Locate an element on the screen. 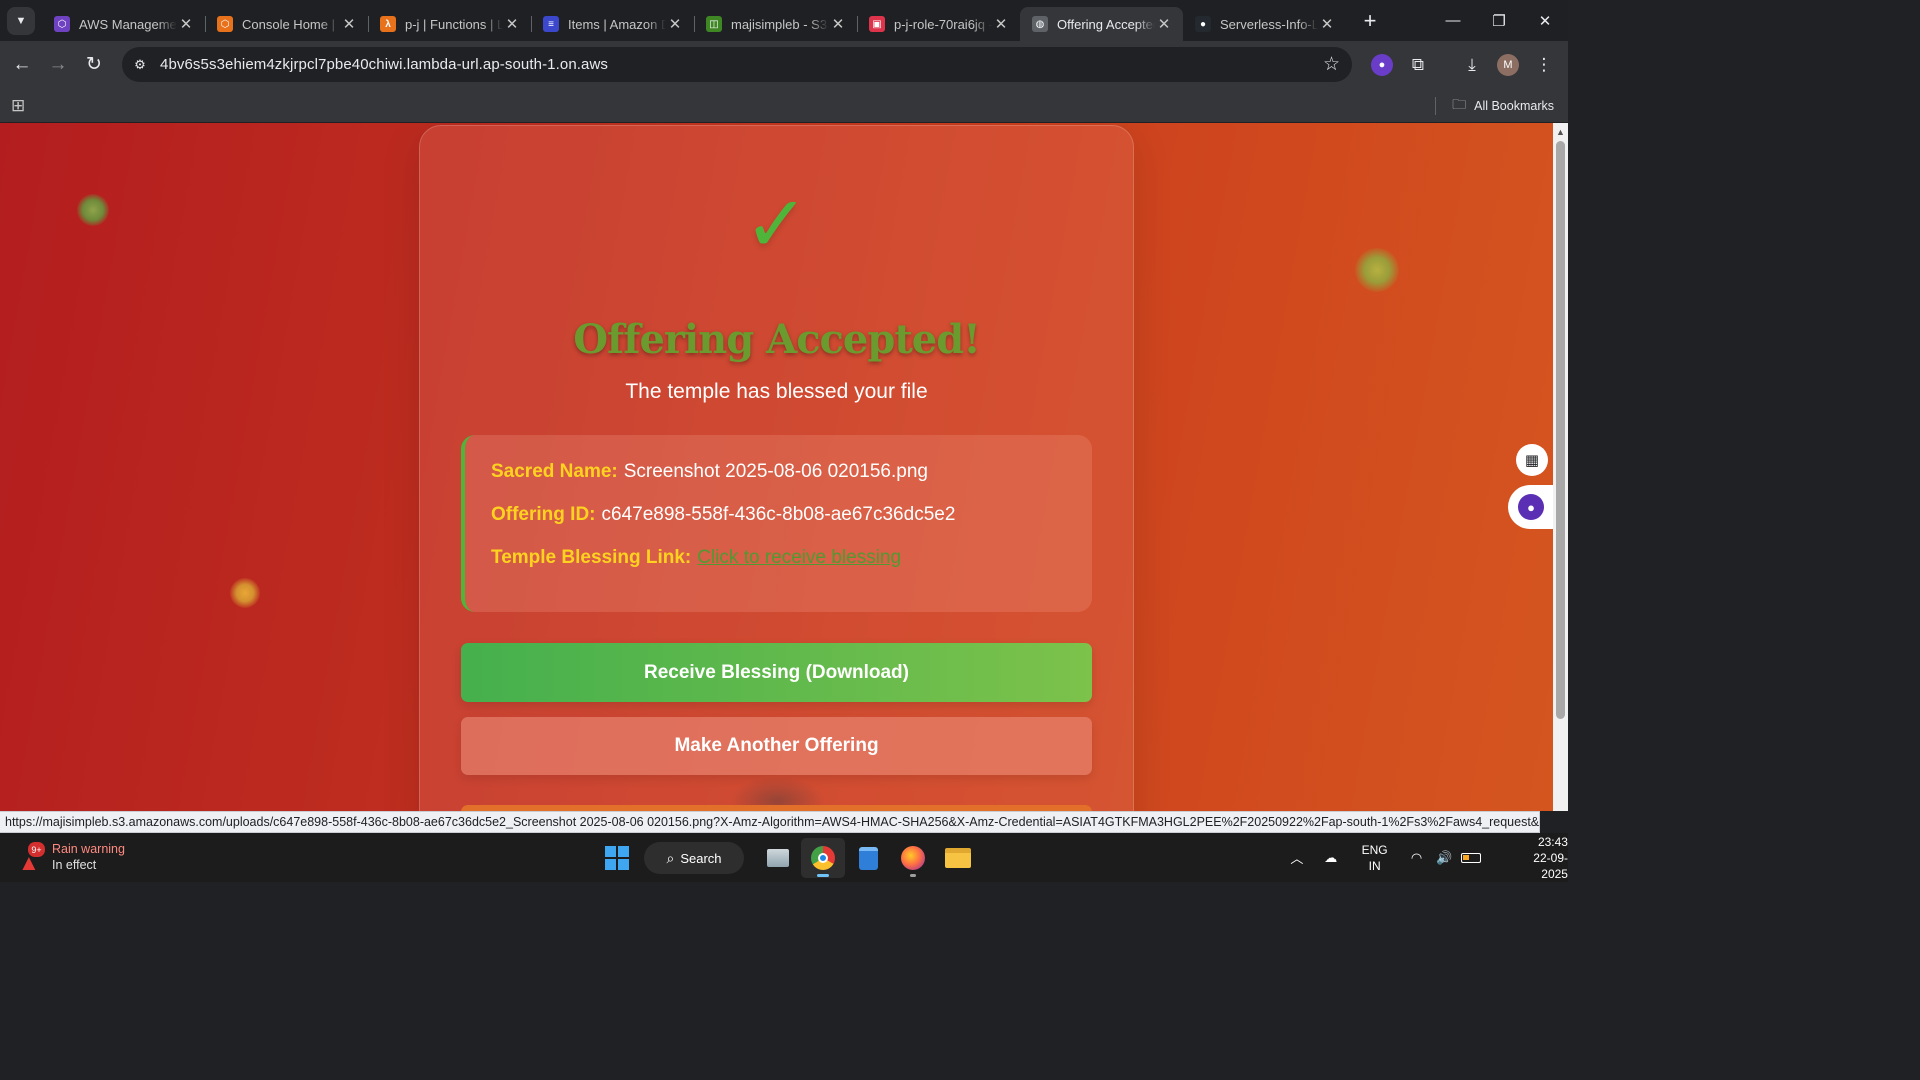  chrome-app is located at coordinates (823, 858).